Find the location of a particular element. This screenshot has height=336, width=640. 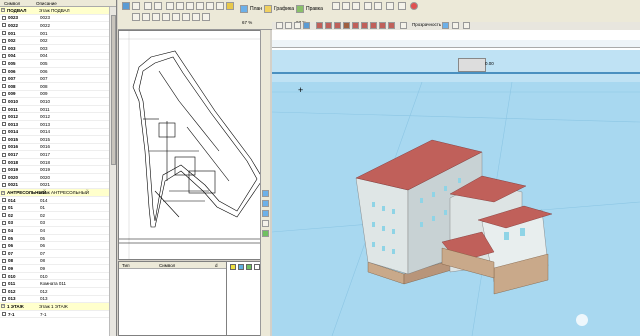

tree-row: 012 012 is located at coordinates (58, 292).